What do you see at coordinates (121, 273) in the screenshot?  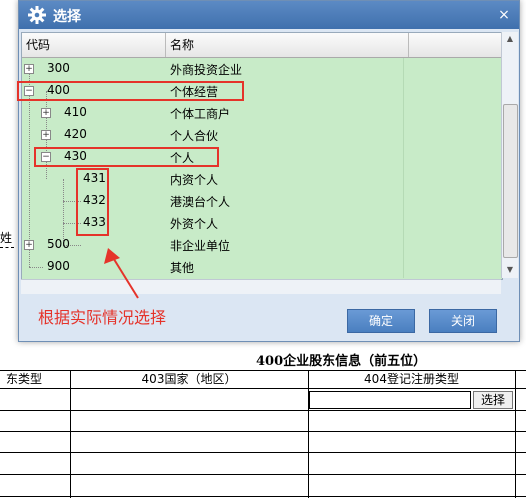 I see `annotation-arrow` at bounding box center [121, 273].